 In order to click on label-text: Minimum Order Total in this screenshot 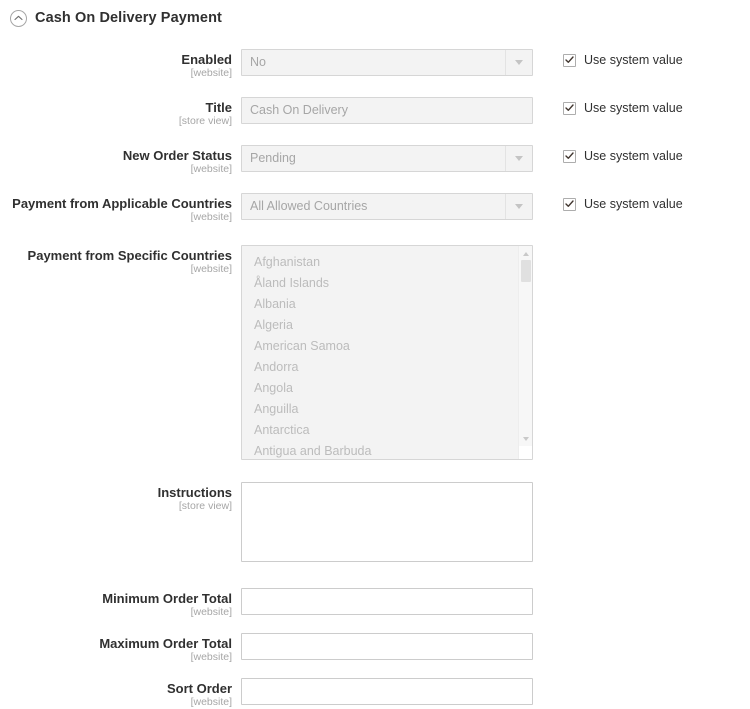, I will do `click(167, 598)`.